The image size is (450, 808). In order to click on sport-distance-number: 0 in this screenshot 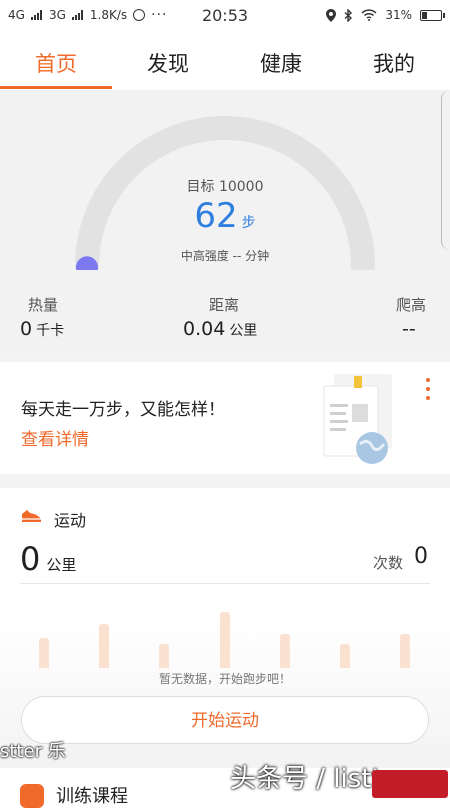, I will do `click(30, 559)`.